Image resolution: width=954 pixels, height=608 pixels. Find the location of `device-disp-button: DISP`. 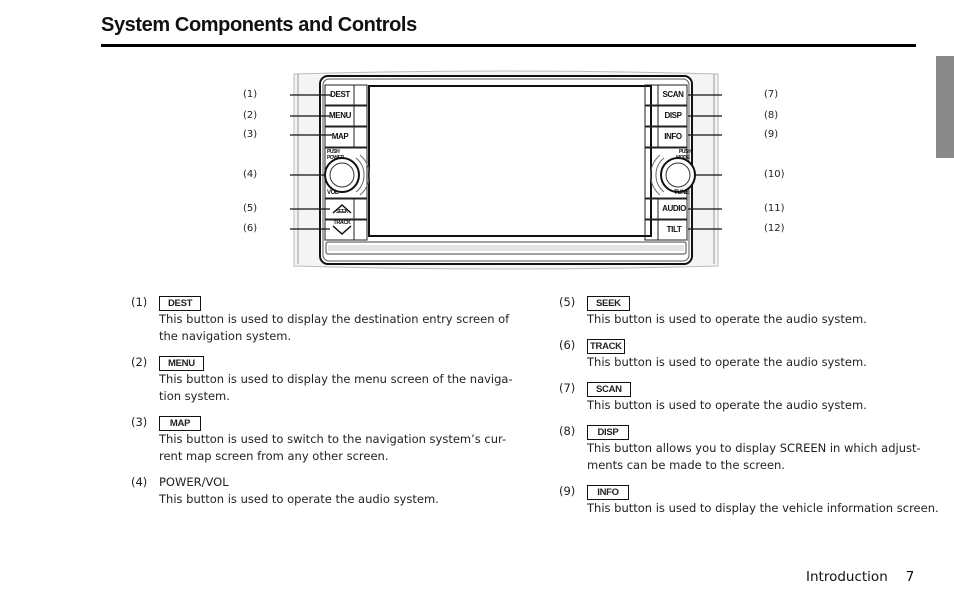

device-disp-button: DISP is located at coordinates (673, 115).